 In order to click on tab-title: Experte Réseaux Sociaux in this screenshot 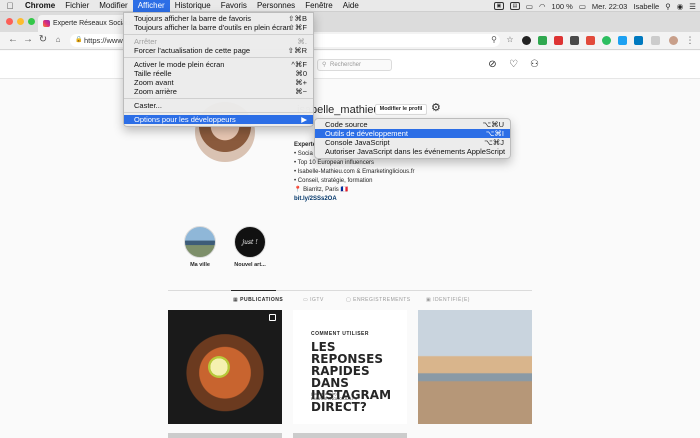, I will do `click(93, 23)`.